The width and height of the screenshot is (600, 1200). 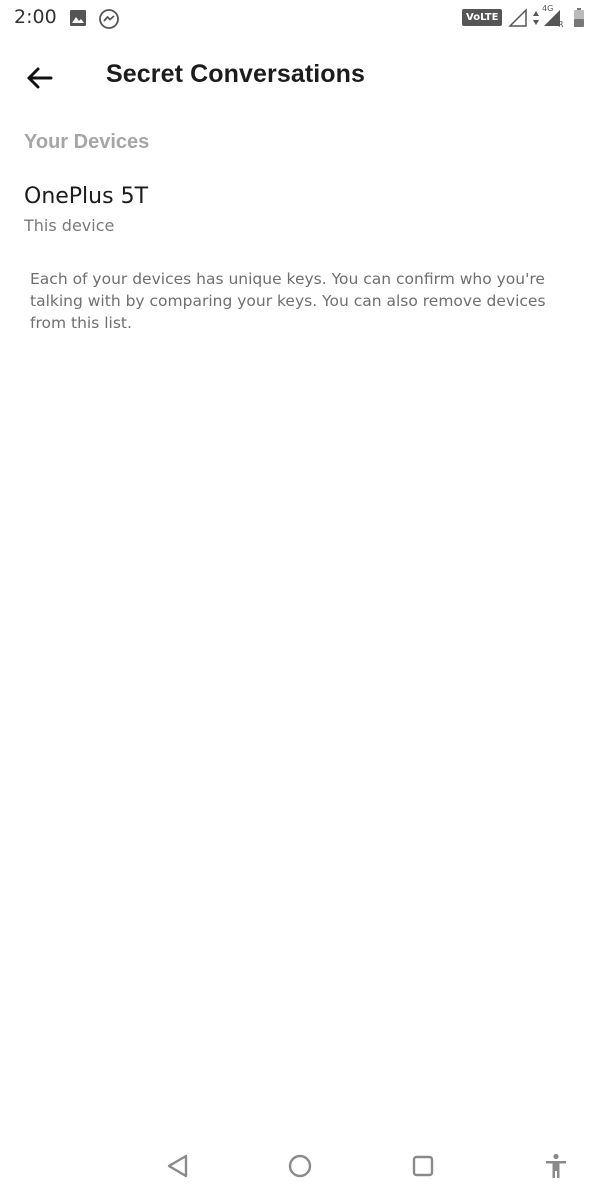 I want to click on nav-home-button, so click(x=300, y=1166).